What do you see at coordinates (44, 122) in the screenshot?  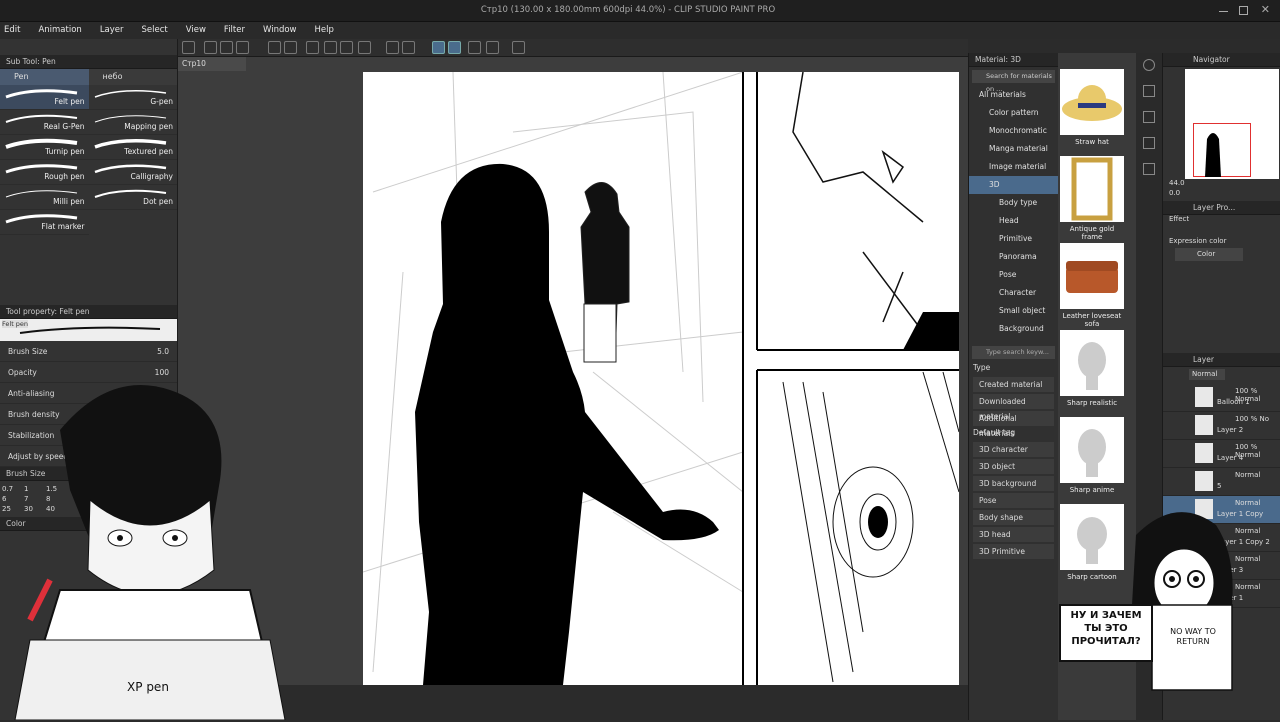 I see `brush-real-g-pen: Real G-Pen` at bounding box center [44, 122].